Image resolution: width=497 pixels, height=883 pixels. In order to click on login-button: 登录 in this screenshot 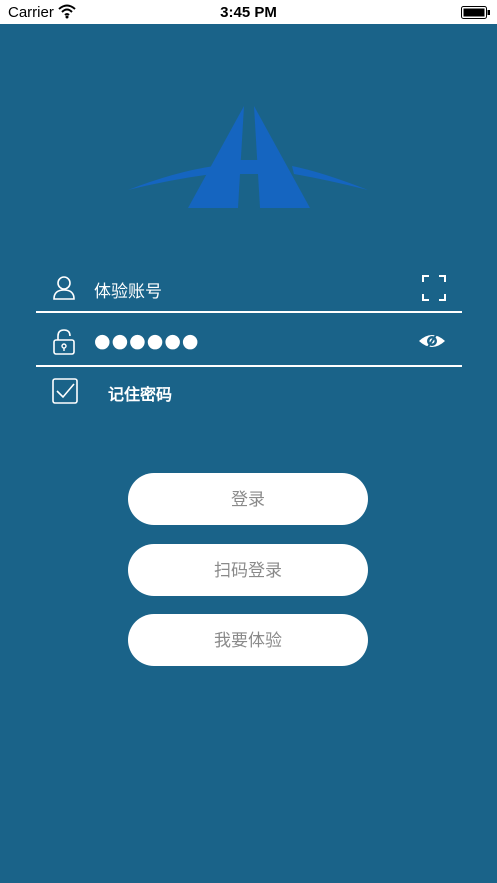, I will do `click(248, 499)`.